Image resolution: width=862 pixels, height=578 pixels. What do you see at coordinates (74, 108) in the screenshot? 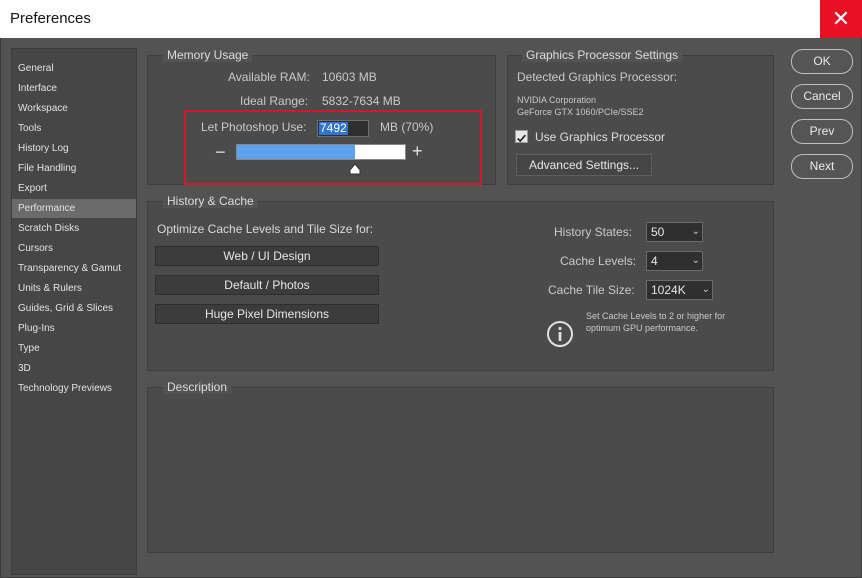
I see `sidebar-item-workspace: Workspace` at bounding box center [74, 108].